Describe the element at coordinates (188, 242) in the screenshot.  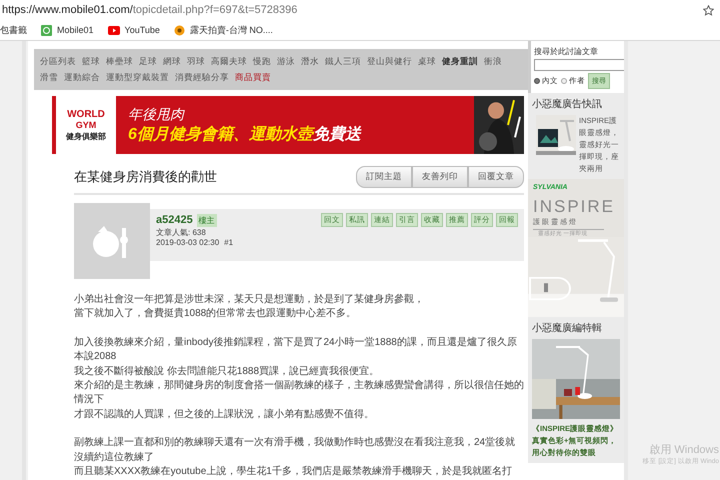
I see `post-time: 2019-03-03 02:30` at that location.